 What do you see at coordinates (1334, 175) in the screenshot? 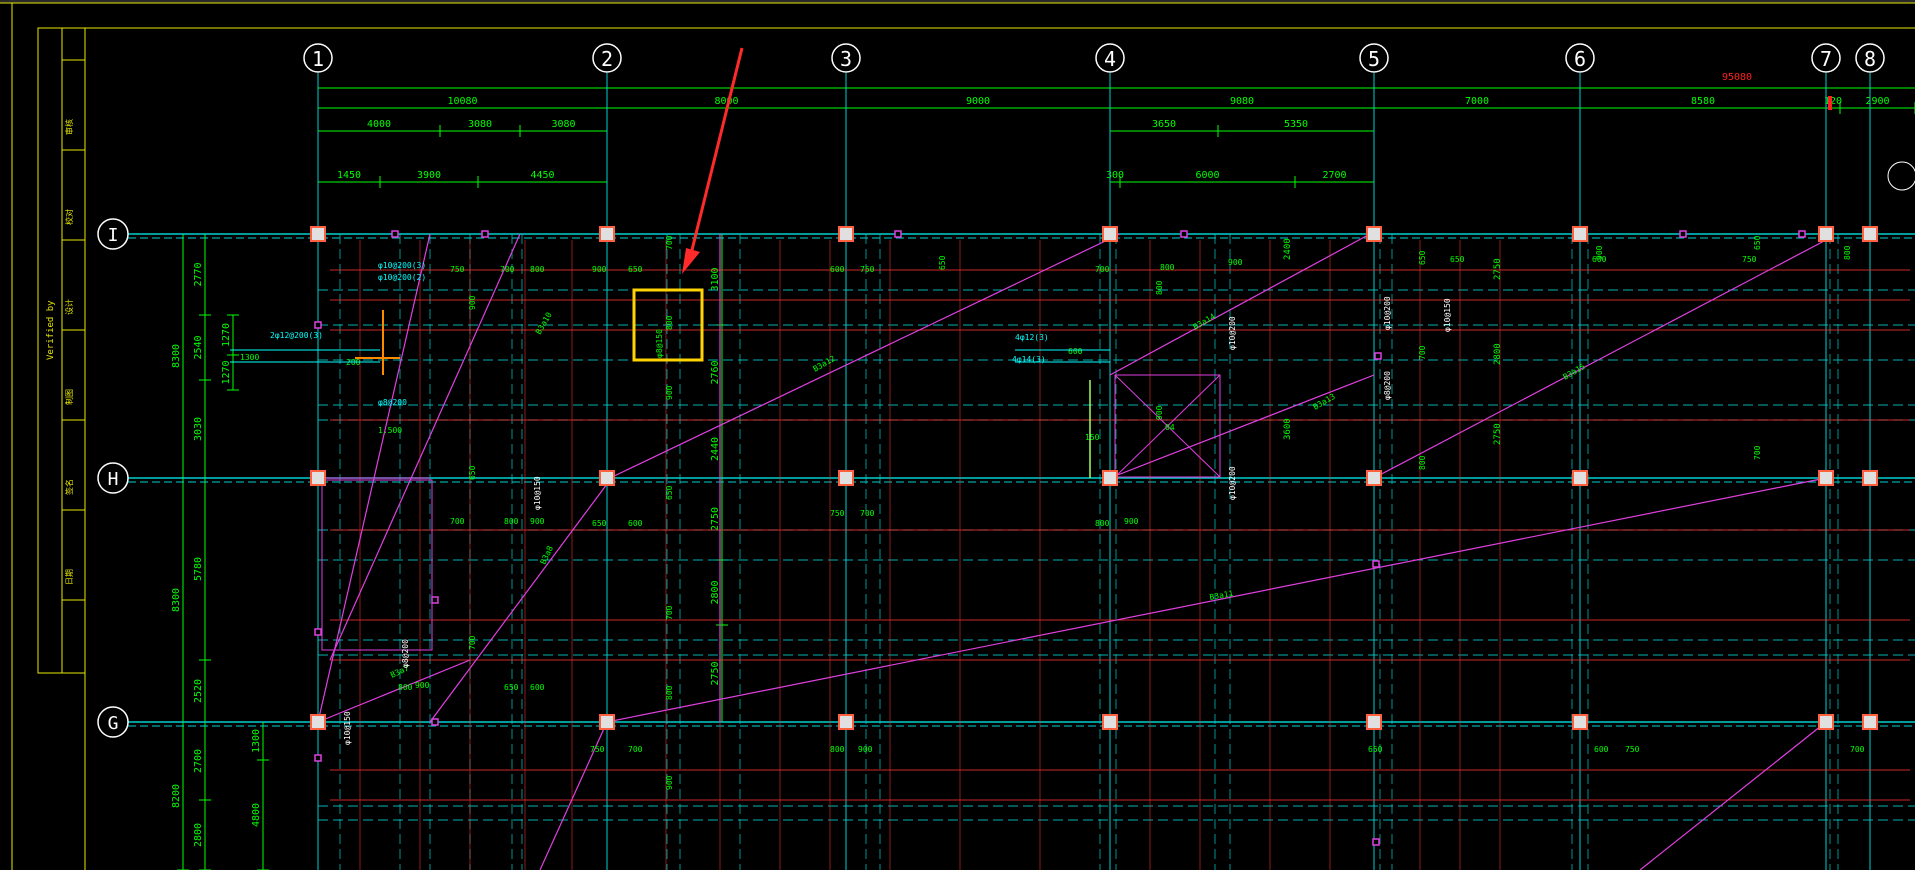
I see `dimension-text: 2700` at bounding box center [1334, 175].